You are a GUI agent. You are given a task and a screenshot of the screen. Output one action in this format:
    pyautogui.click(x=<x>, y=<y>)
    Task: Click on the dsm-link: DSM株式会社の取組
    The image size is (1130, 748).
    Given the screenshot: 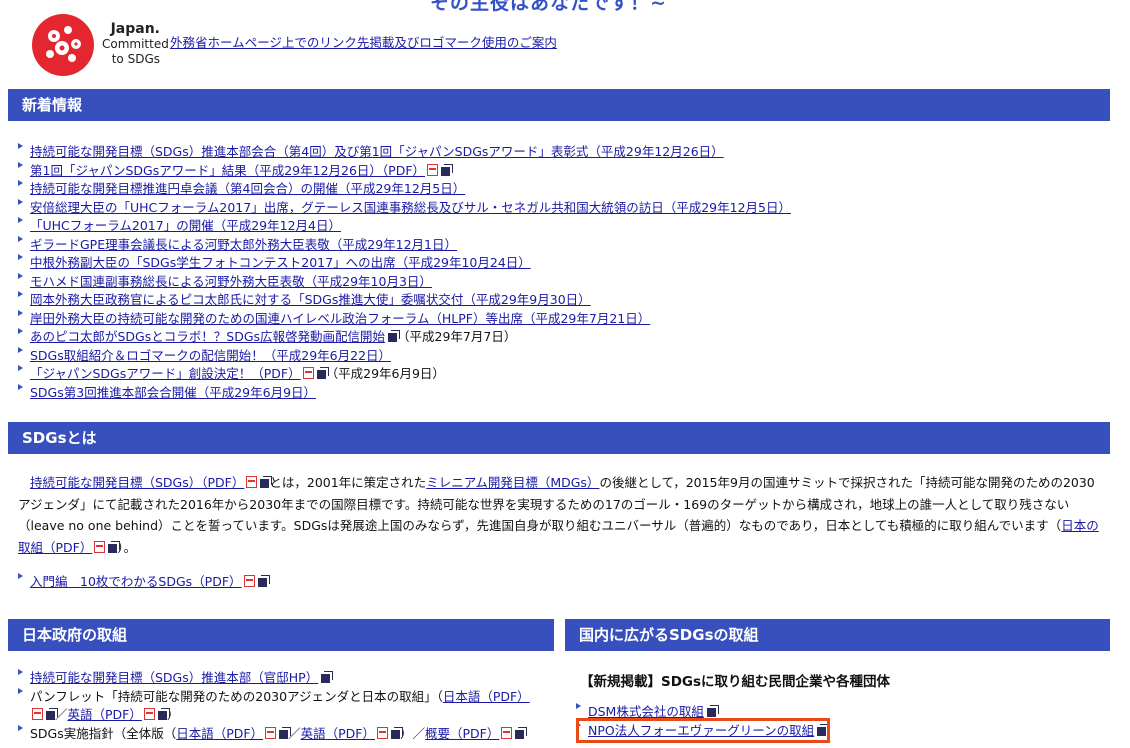 What is the action you would take?
    pyautogui.click(x=646, y=711)
    